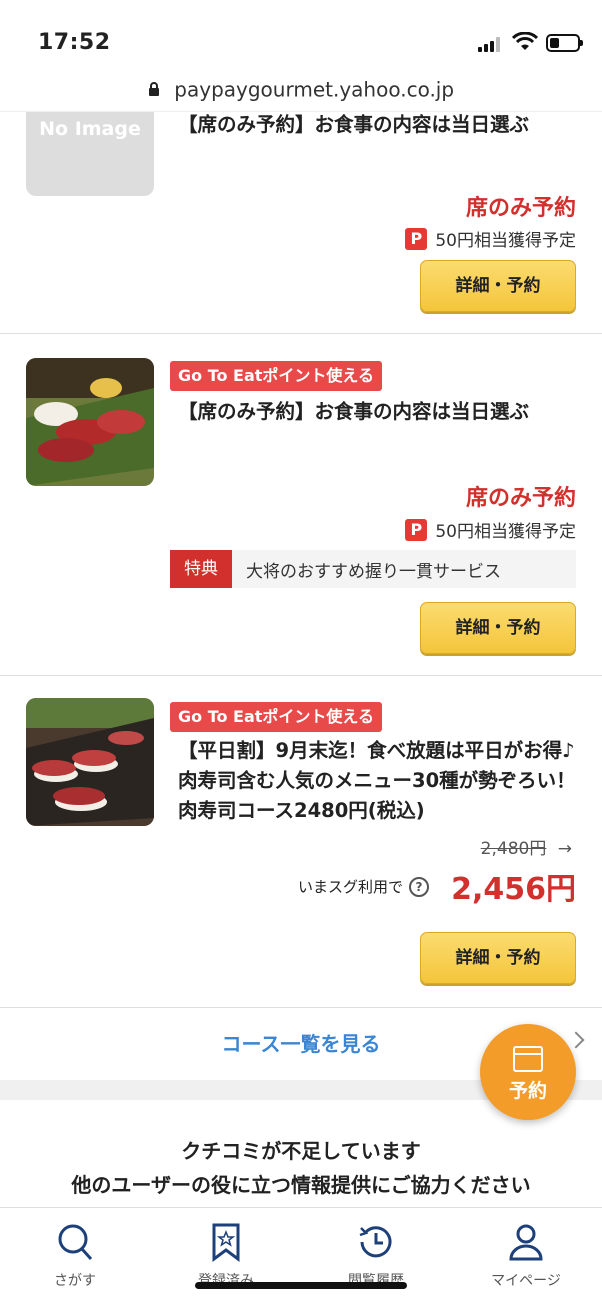 This screenshot has width=602, height=1303. Describe the element at coordinates (564, 43) in the screenshot. I see `battery-icon` at that location.